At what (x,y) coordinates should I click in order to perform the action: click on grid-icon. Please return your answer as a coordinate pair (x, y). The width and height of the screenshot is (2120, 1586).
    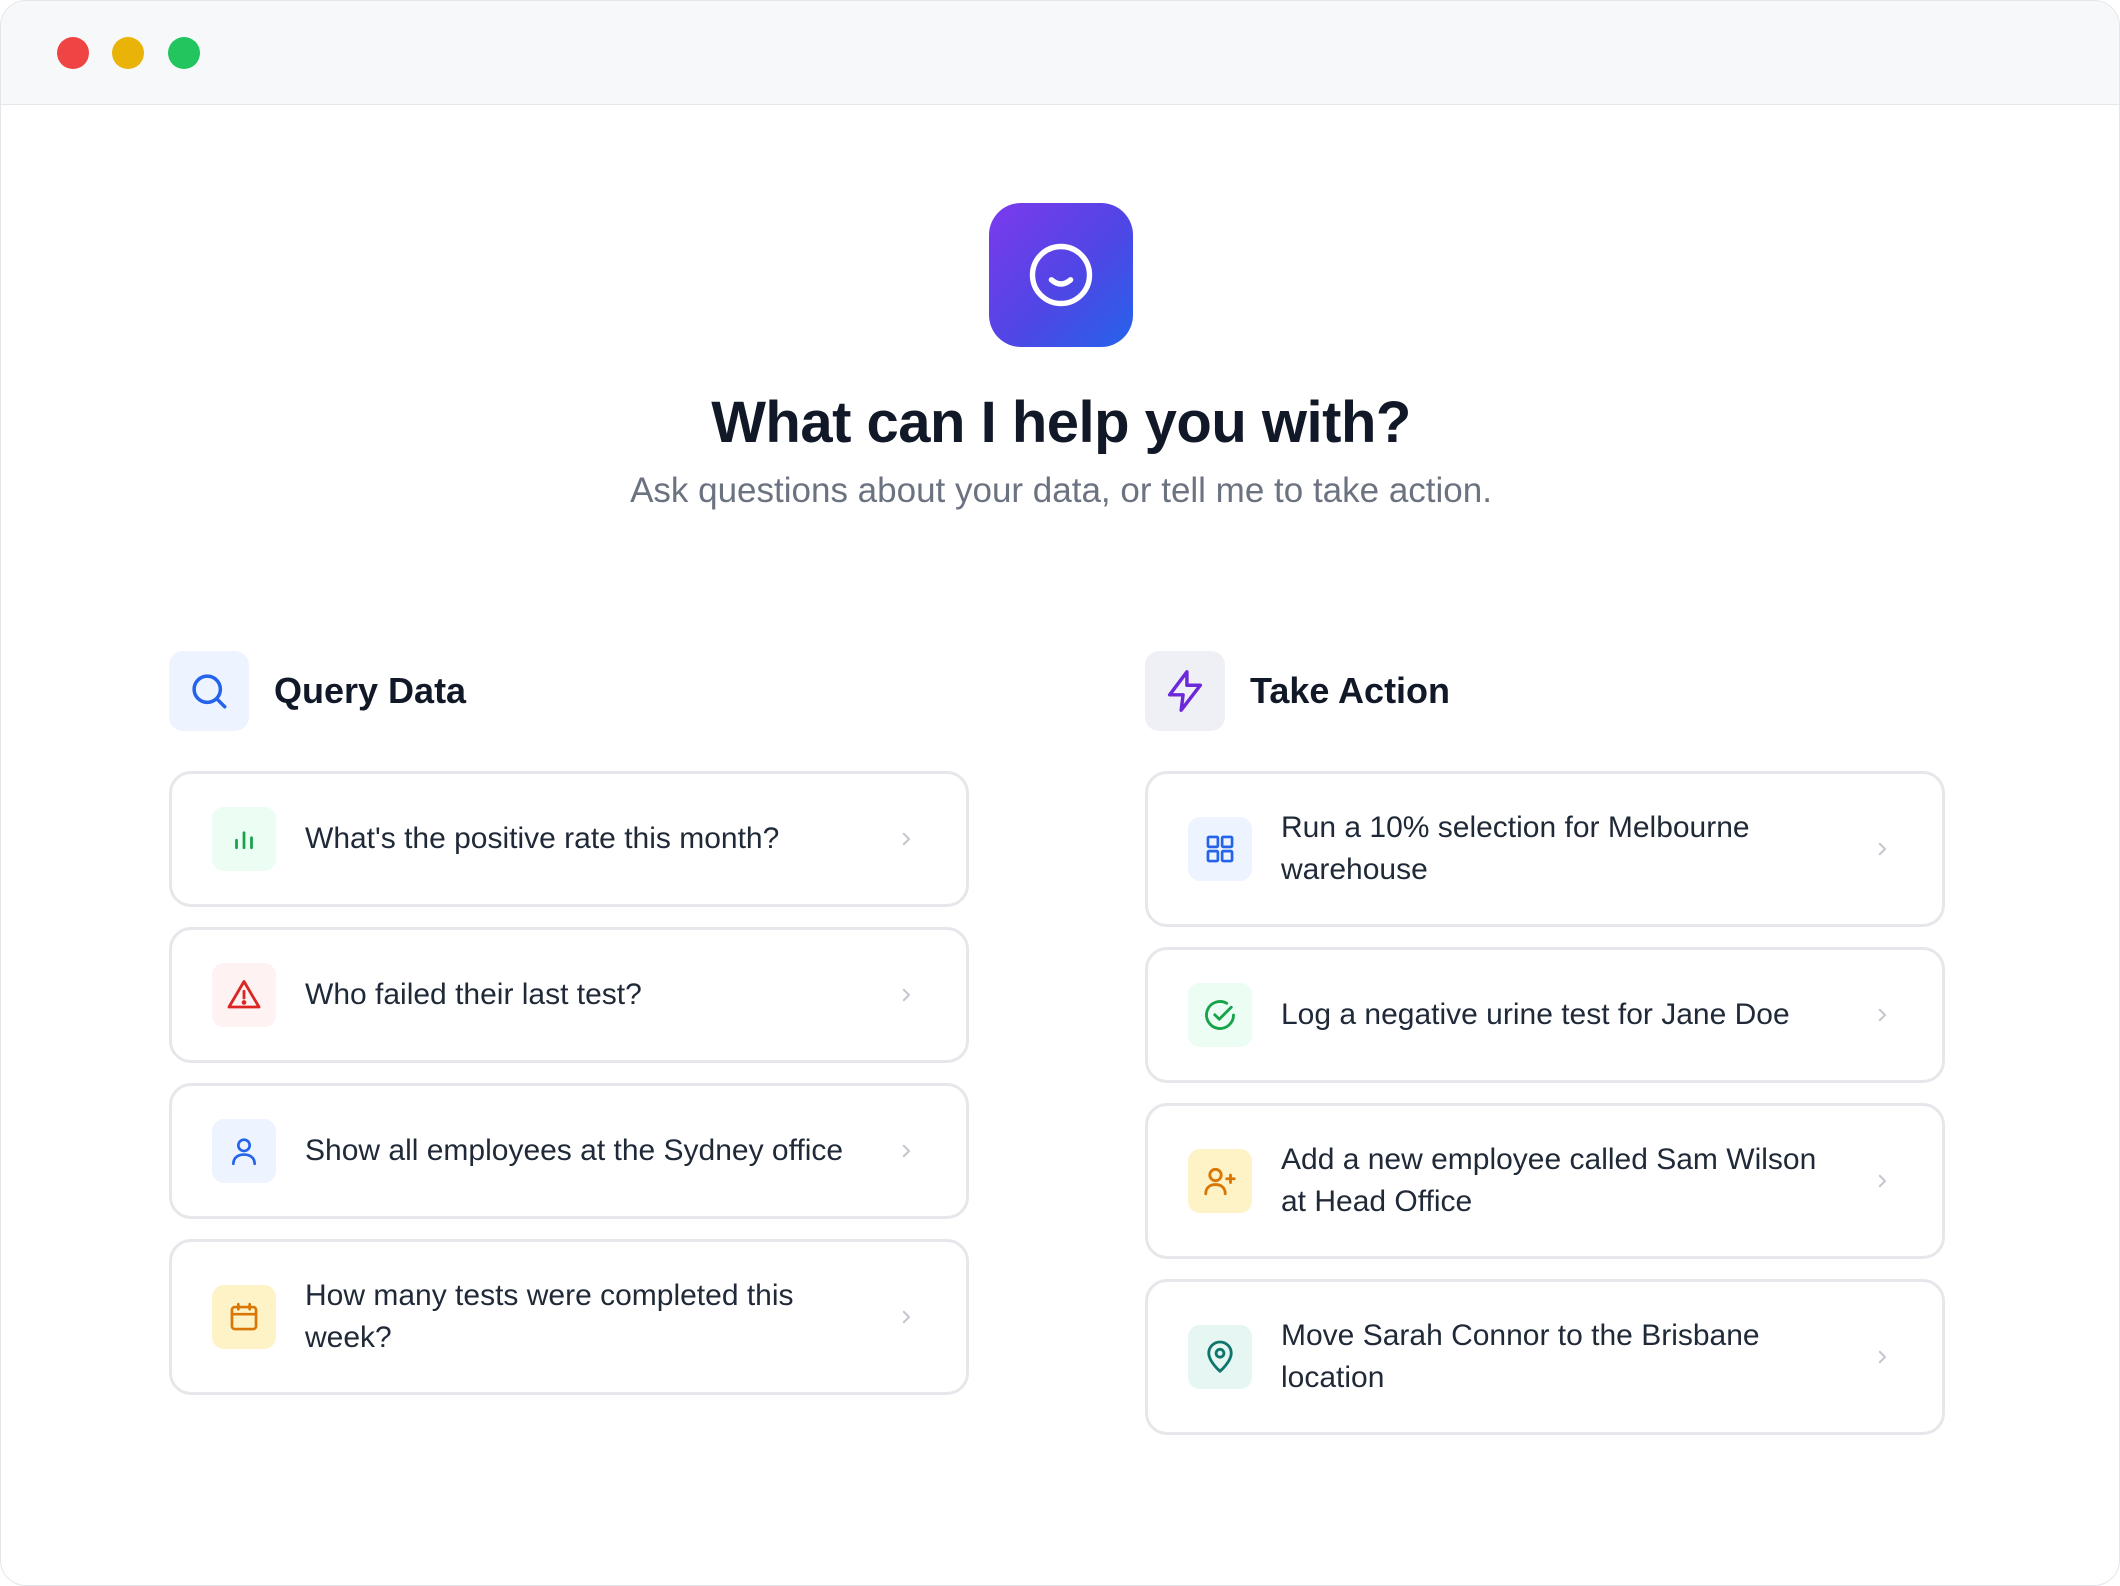
    Looking at the image, I should click on (1220, 849).